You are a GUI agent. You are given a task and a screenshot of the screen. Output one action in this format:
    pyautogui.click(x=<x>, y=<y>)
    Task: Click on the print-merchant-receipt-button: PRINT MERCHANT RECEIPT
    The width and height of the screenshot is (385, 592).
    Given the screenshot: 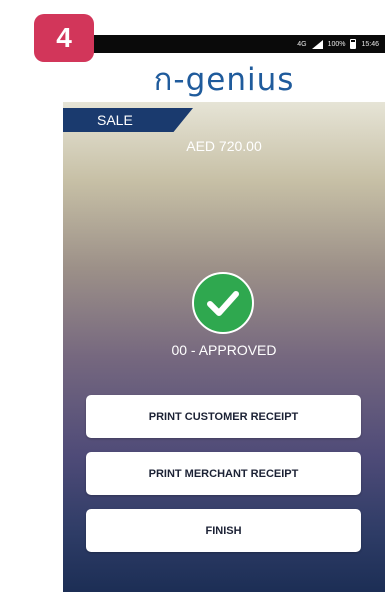 What is the action you would take?
    pyautogui.click(x=223, y=473)
    